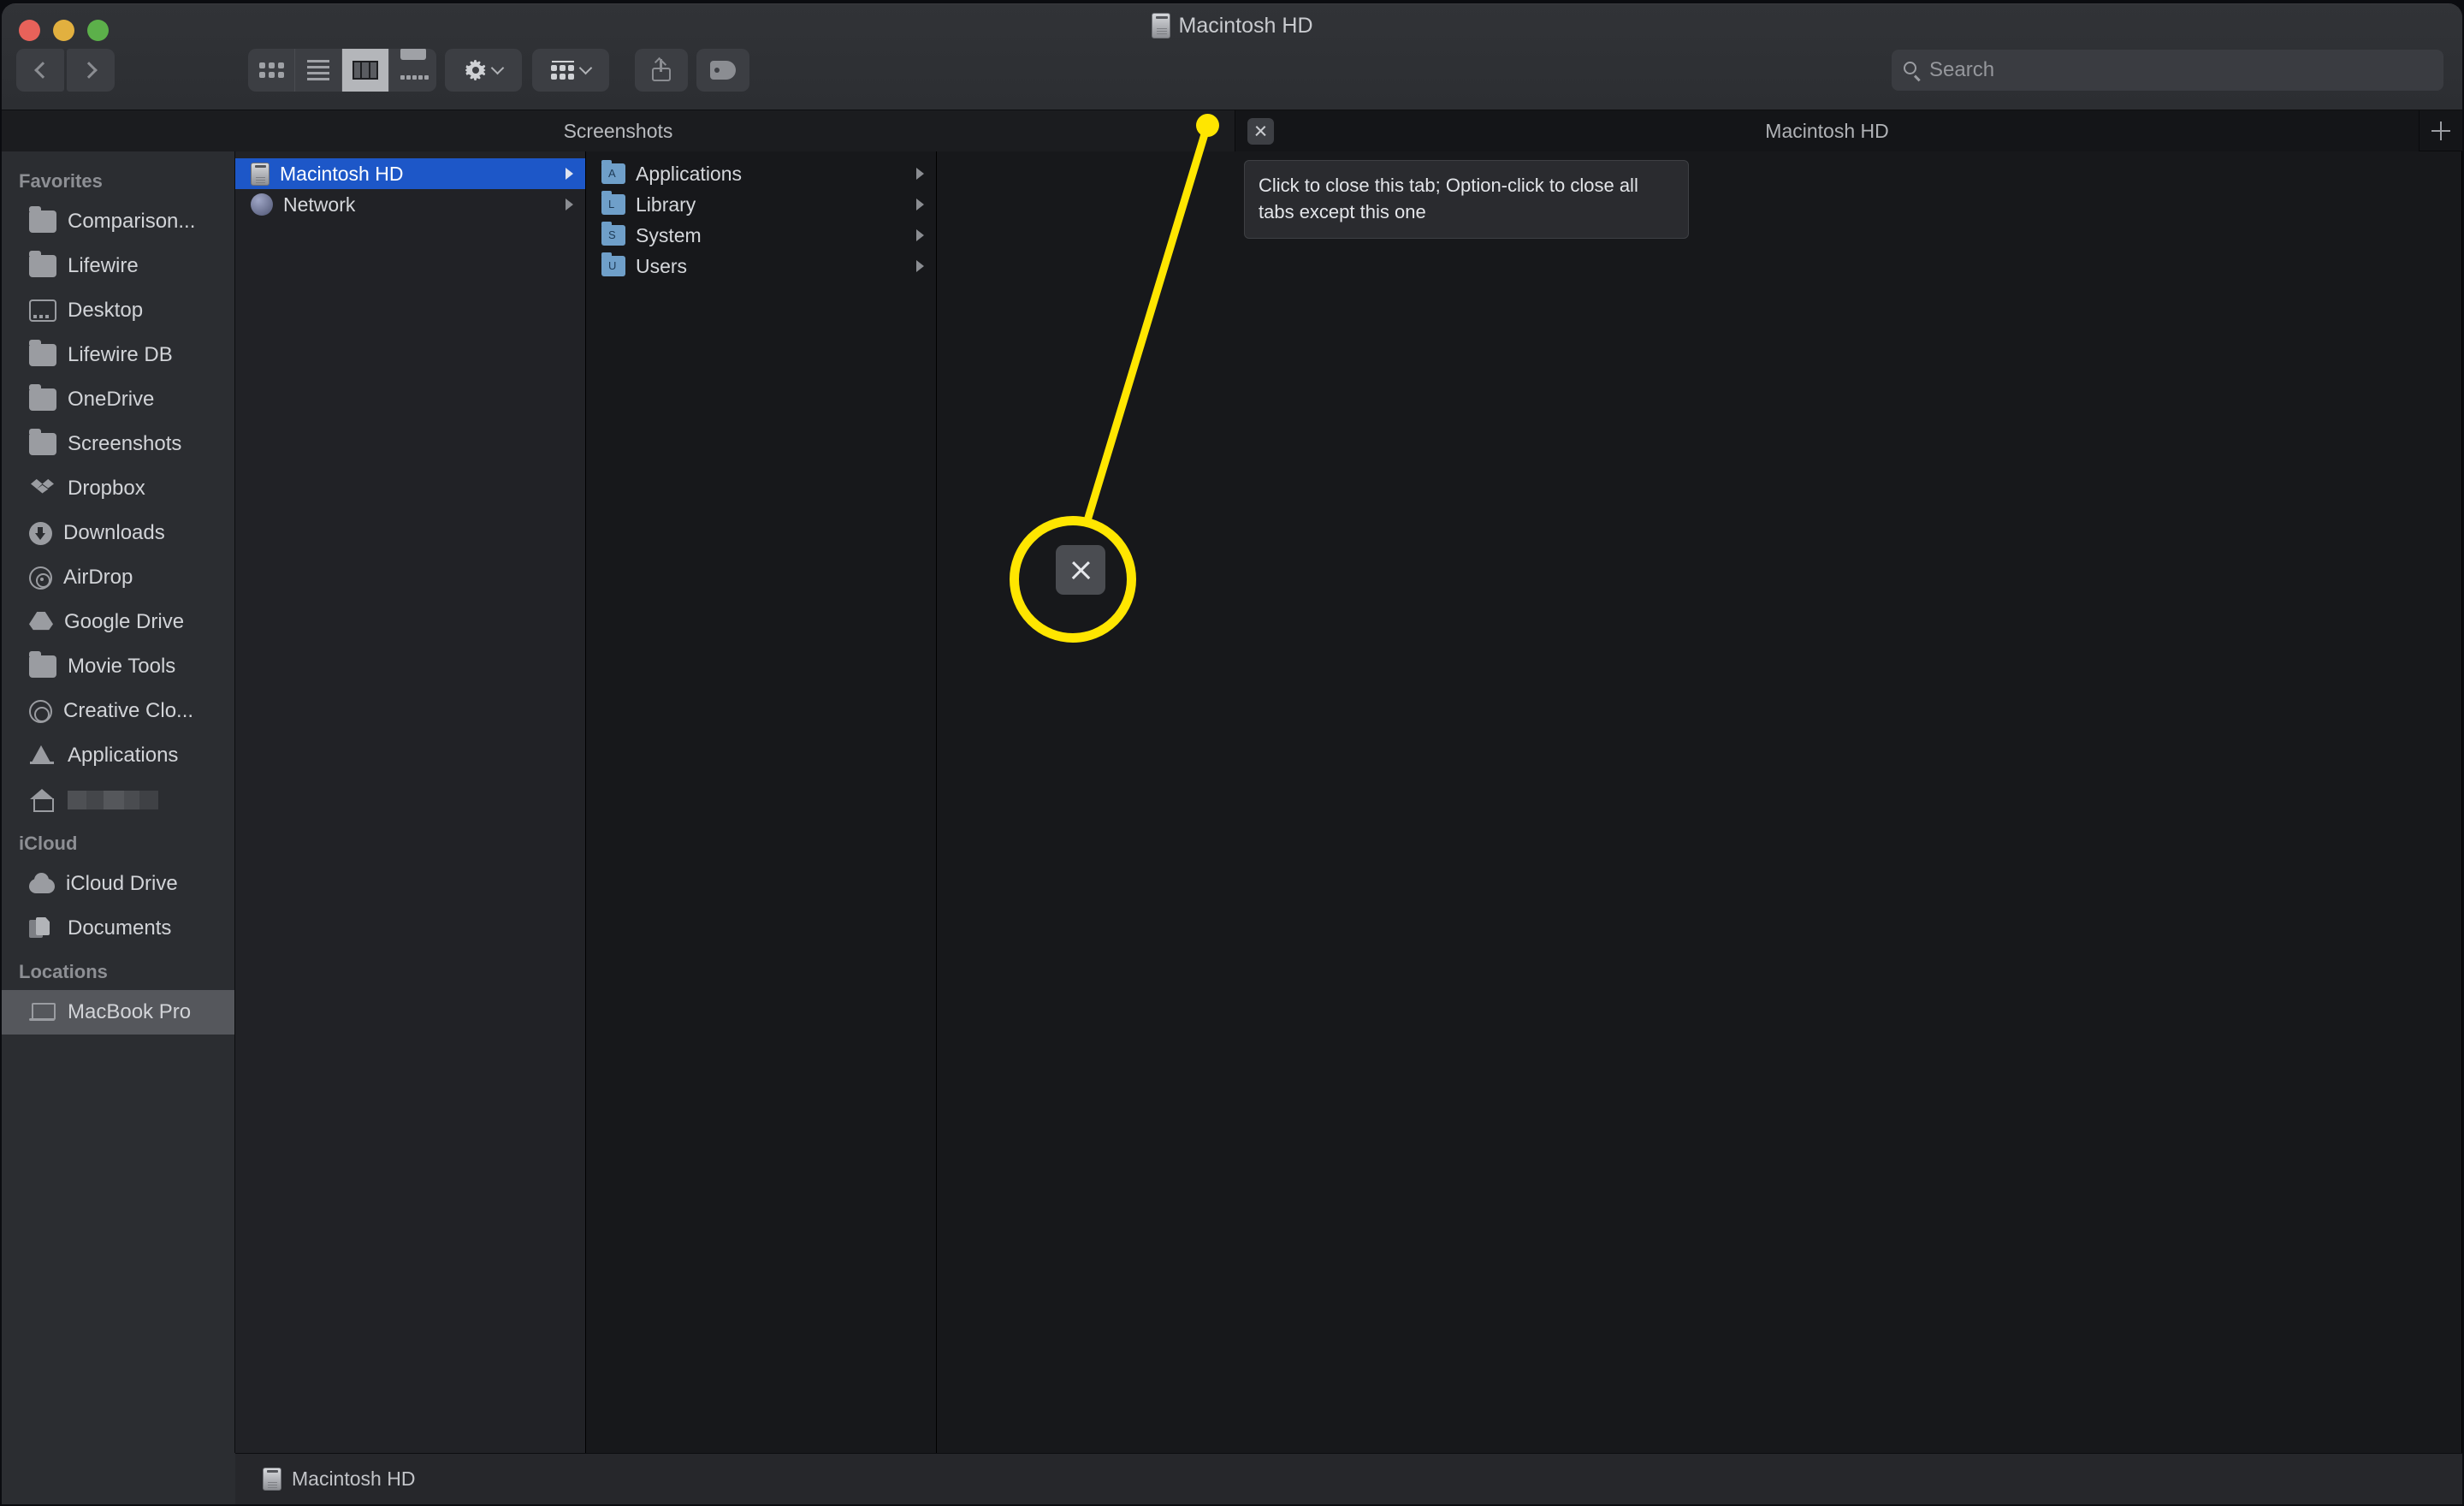 Image resolution: width=2464 pixels, height=1506 pixels. I want to click on search-icon, so click(1912, 71).